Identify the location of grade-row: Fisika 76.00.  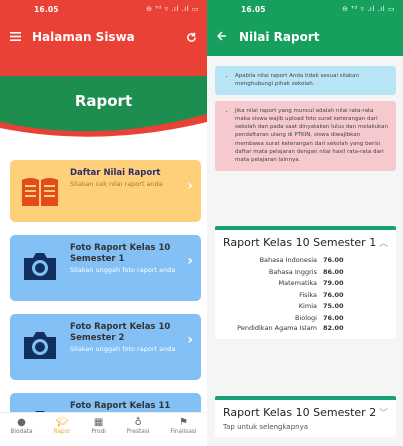
(305, 296).